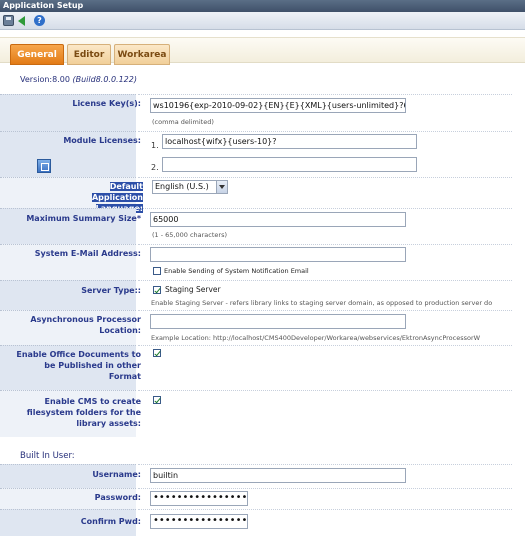 This screenshot has width=525, height=536. I want to click on help-icon: ?, so click(39, 20).